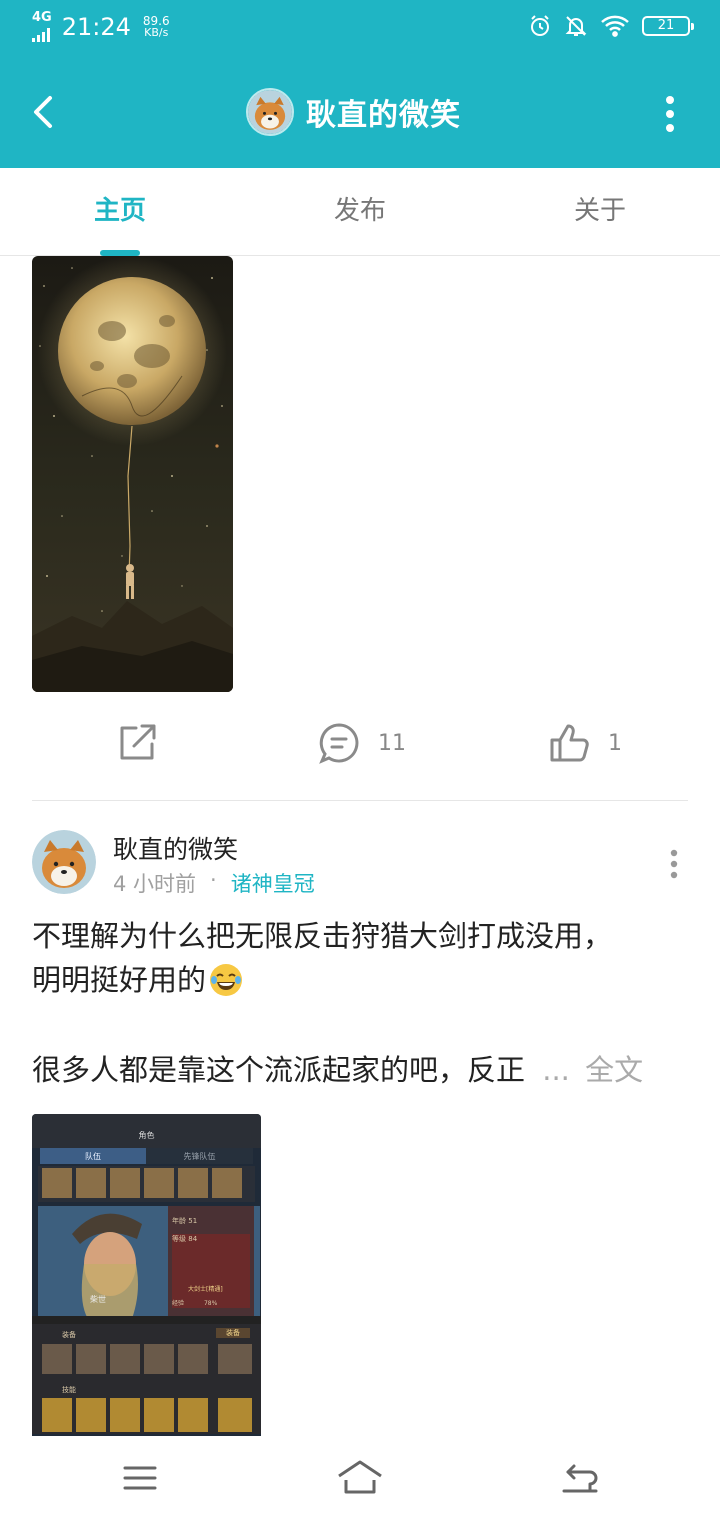 The height and width of the screenshot is (1520, 720). I want to click on profile-title: 耿直的微笑, so click(353, 112).